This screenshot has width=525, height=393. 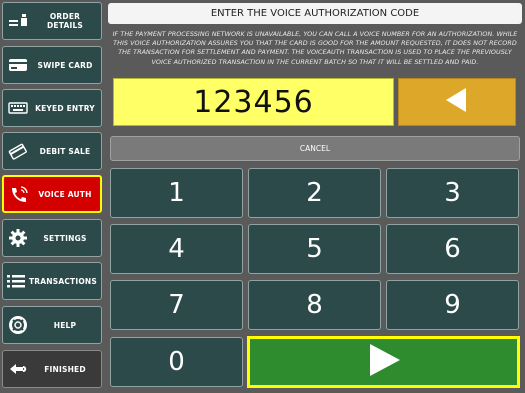 I want to click on swipe-card-button: SWIPE CARD, so click(x=52, y=65).